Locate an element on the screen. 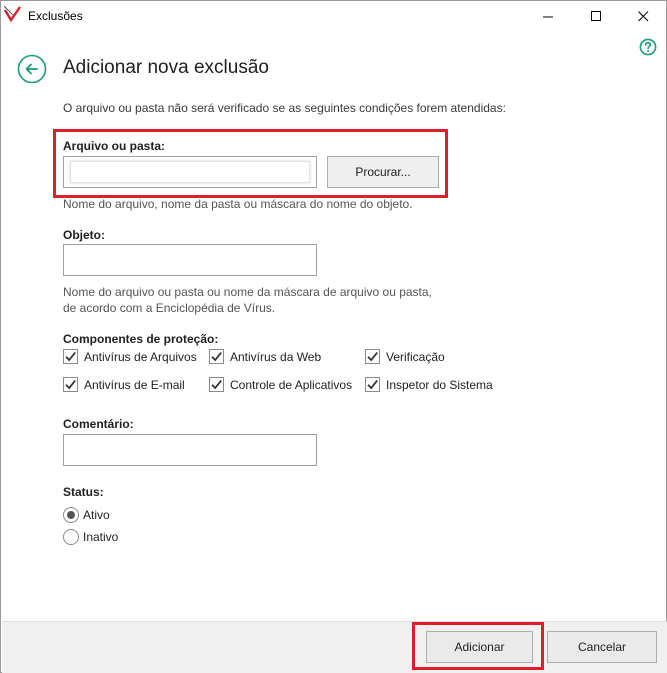 Image resolution: width=667 pixels, height=673 pixels. page-title: Adicionar nova exclusão is located at coordinates (166, 67).